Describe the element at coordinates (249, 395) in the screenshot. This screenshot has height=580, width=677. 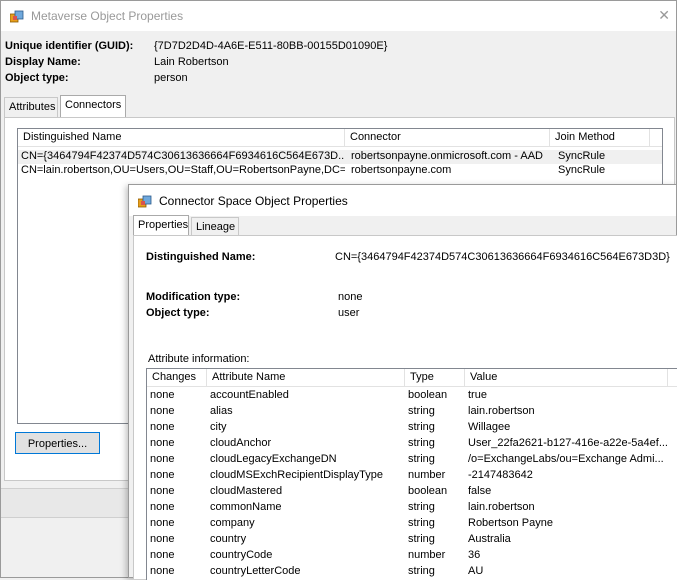
I see `attribute-name-cell: accountEnabled` at that location.